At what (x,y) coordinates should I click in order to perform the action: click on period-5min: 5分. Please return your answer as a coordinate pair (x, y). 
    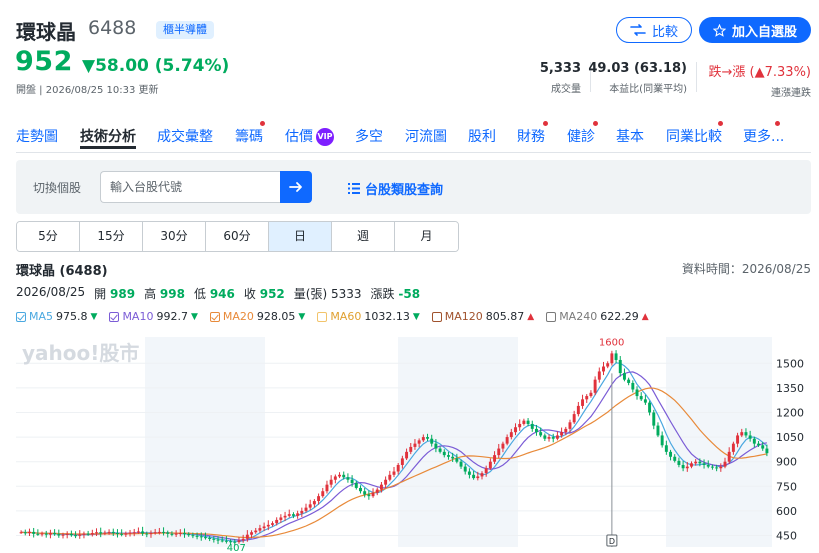
    Looking at the image, I should click on (48, 236).